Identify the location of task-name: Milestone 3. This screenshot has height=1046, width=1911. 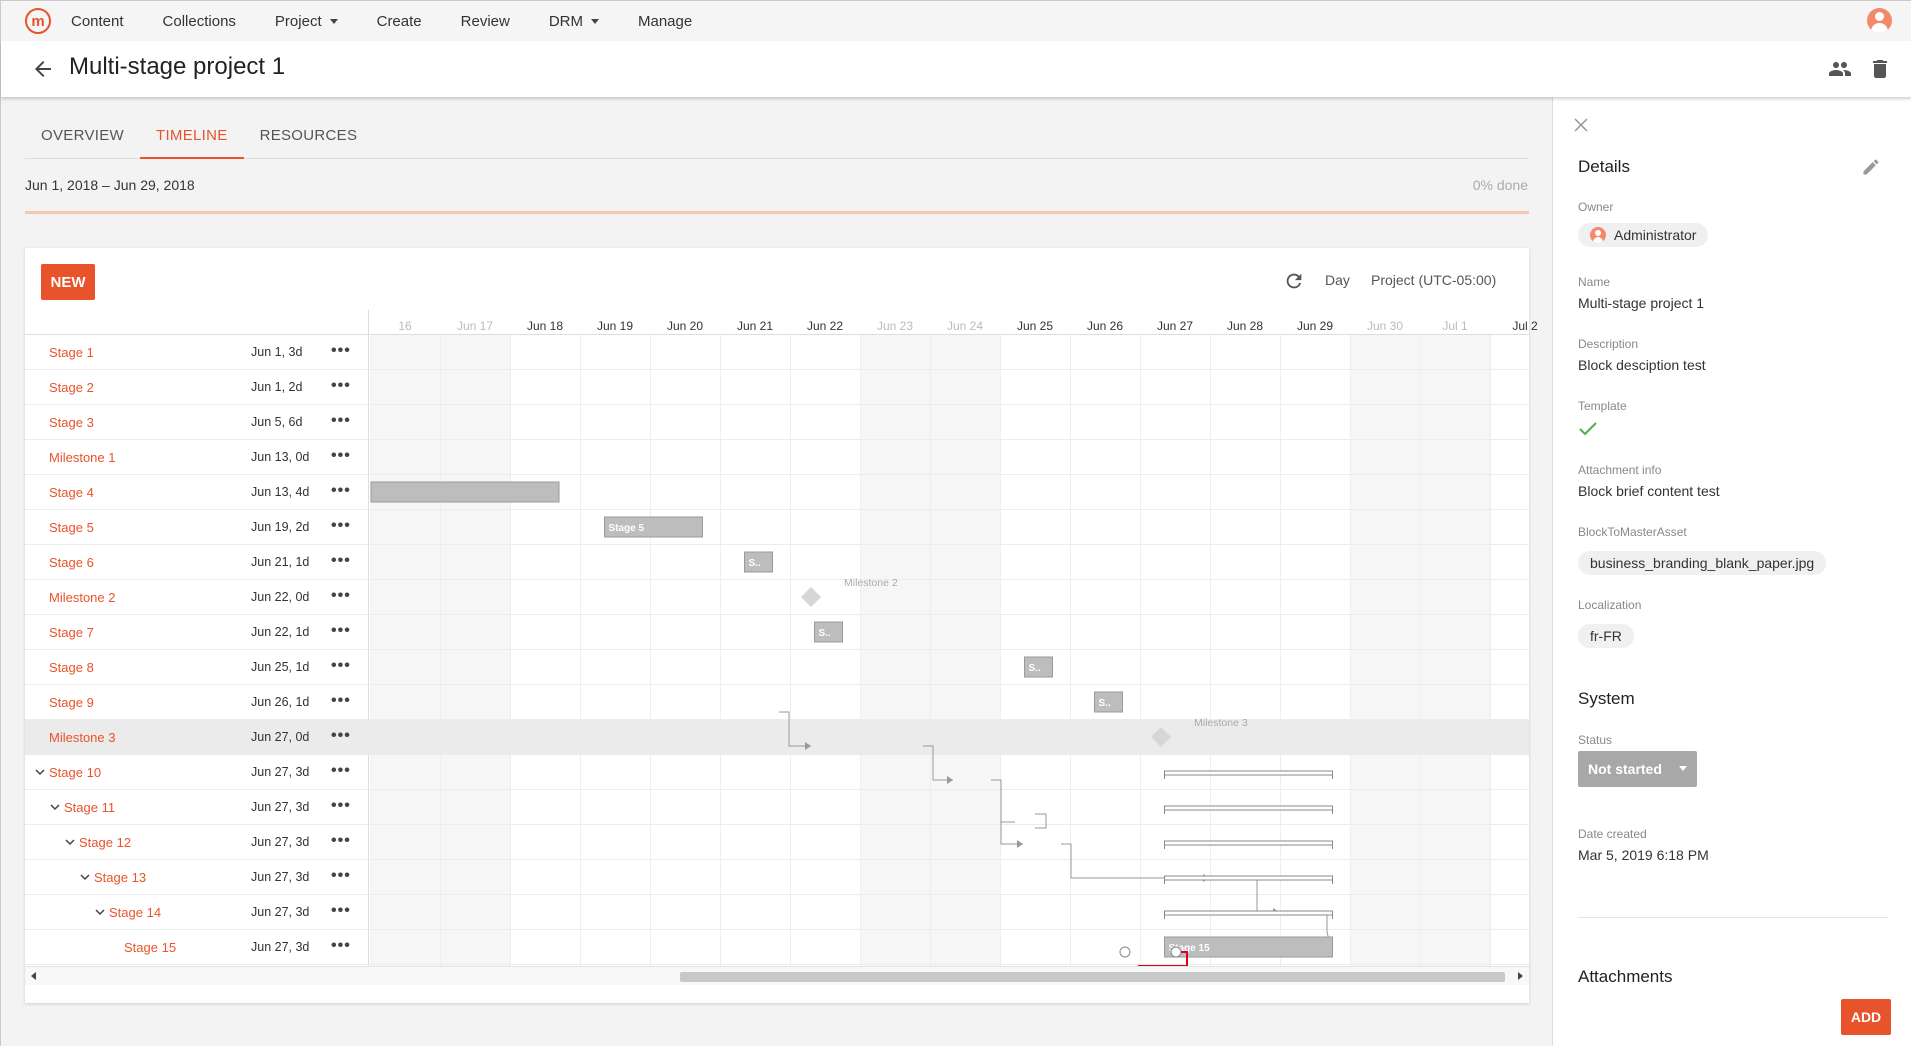
(82, 737).